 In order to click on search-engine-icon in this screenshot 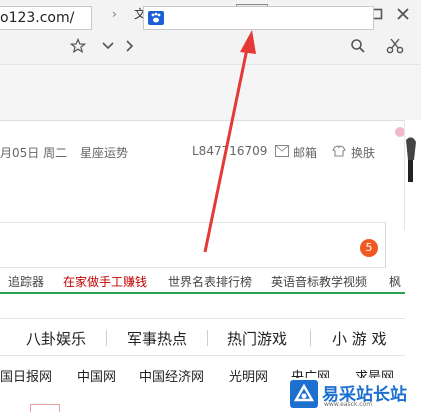, I will do `click(156, 18)`.